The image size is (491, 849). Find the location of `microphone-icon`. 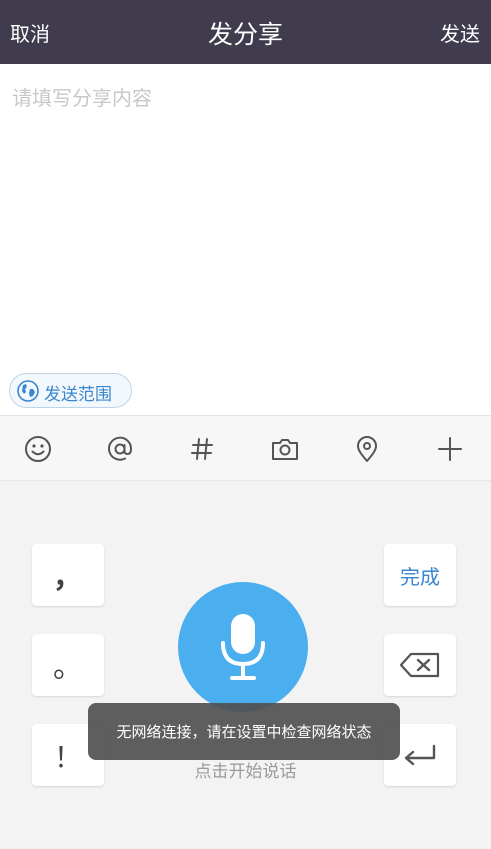

microphone-icon is located at coordinates (243, 647).